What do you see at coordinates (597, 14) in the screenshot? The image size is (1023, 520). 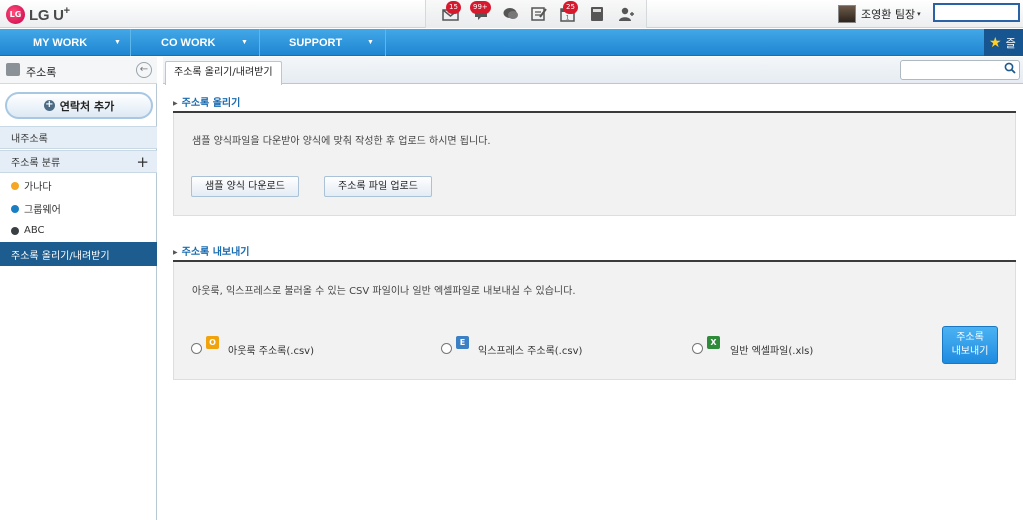 I see `calculator-icon` at bounding box center [597, 14].